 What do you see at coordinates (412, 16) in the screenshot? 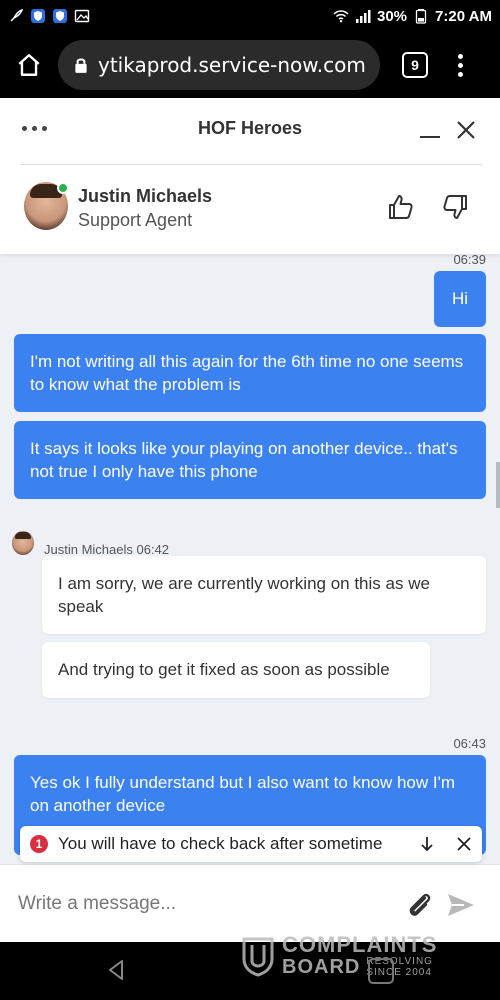
I see `system-status: 30% 7:20 AM` at bounding box center [412, 16].